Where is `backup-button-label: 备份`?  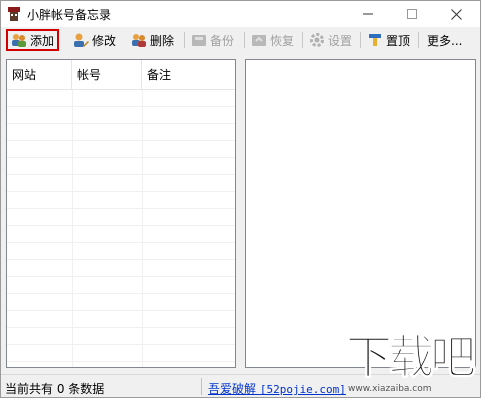
backup-button-label: 备份 is located at coordinates (222, 40).